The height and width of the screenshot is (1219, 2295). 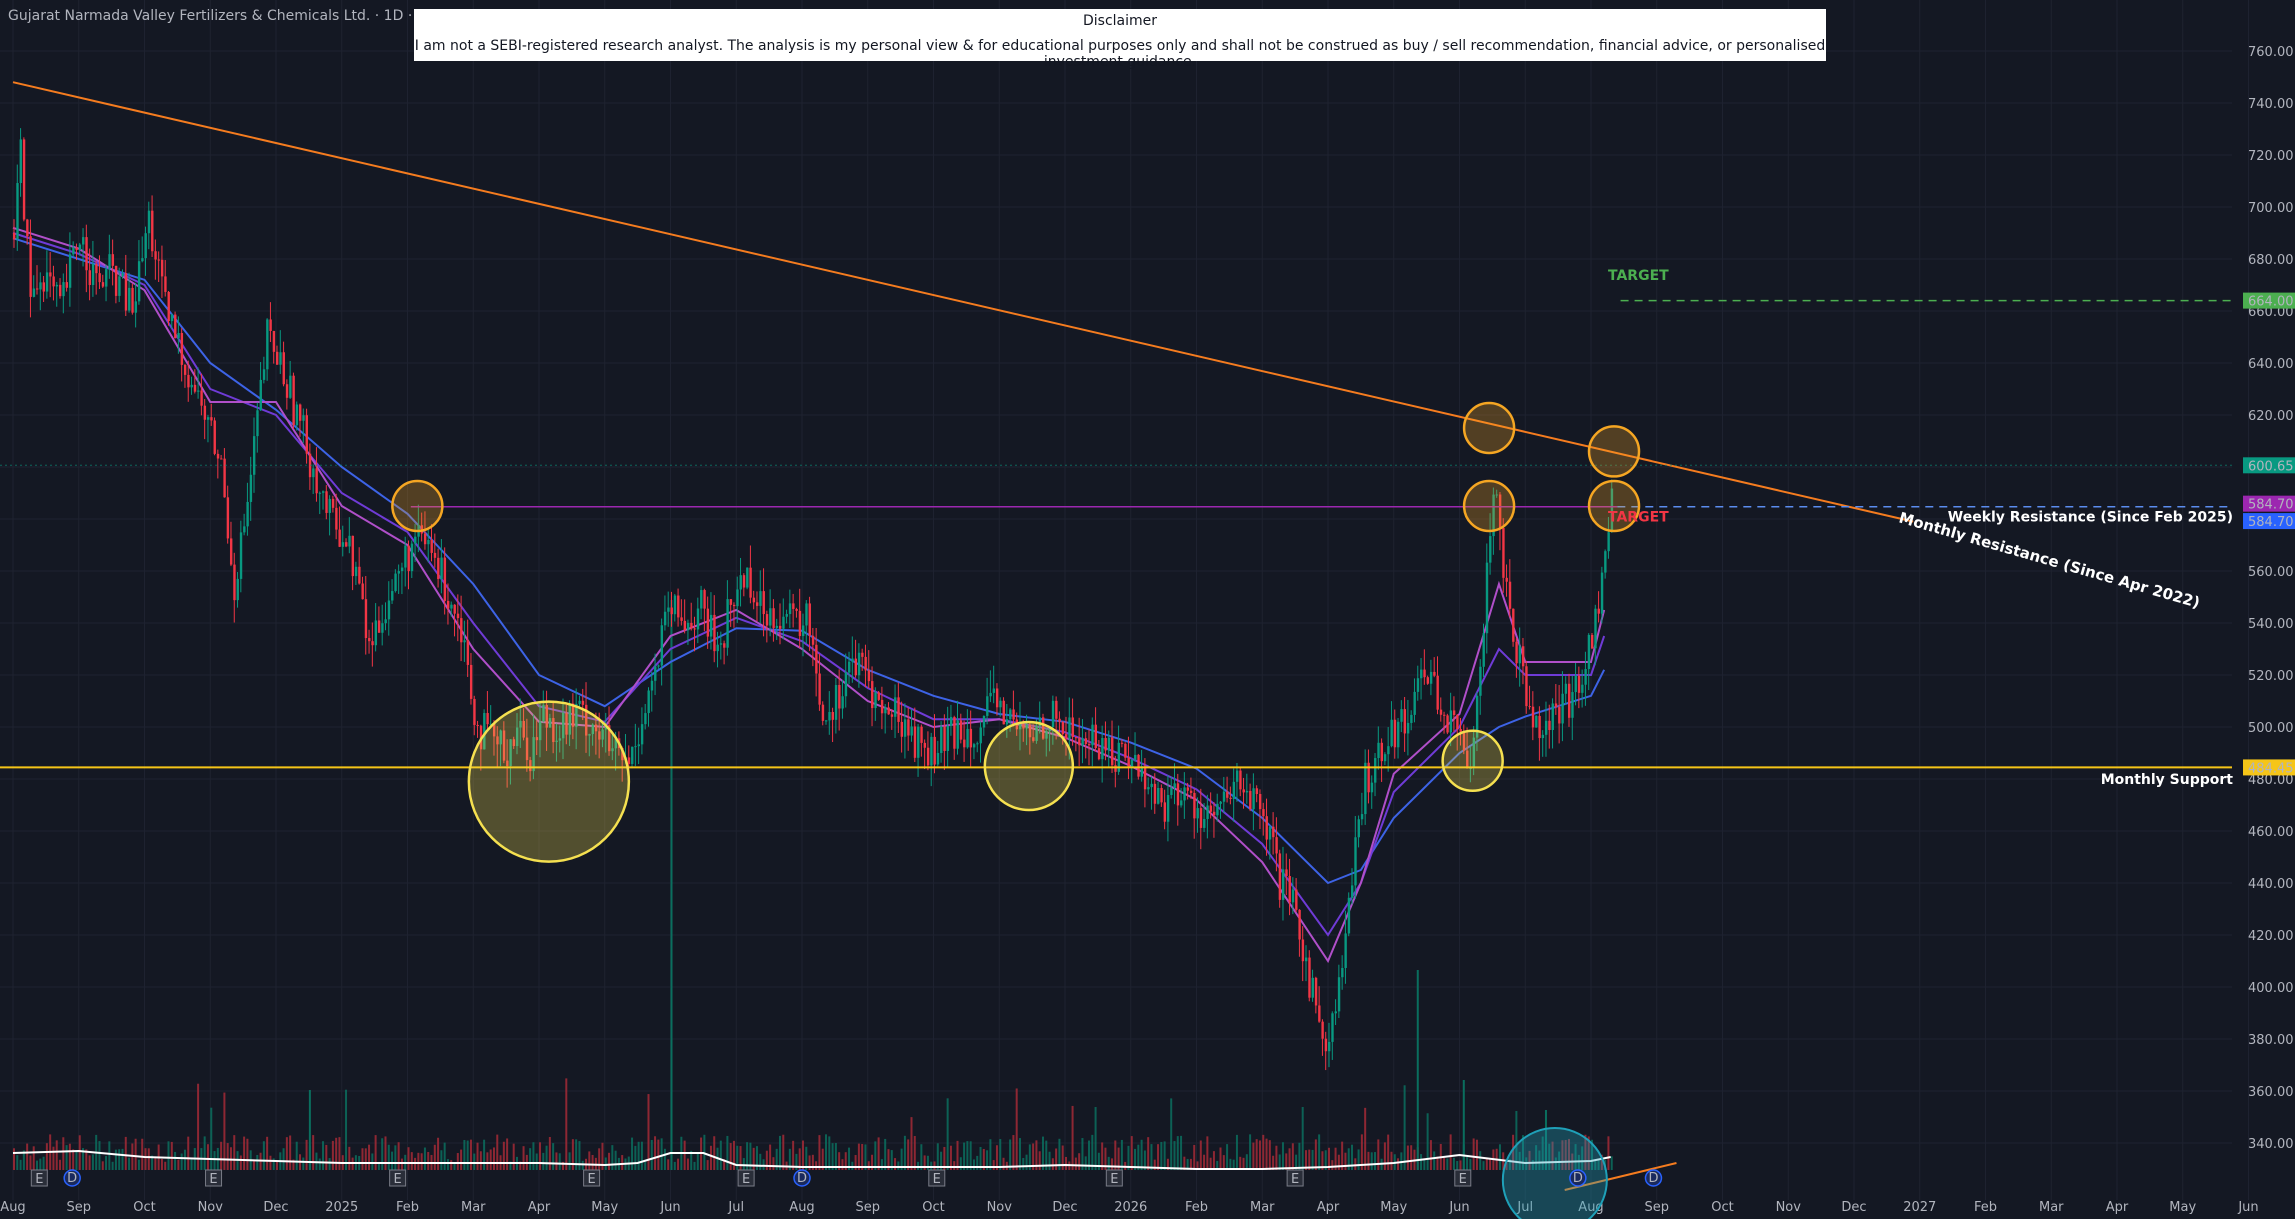 I want to click on y-tick-label: 360.00, so click(x=2271, y=1092).